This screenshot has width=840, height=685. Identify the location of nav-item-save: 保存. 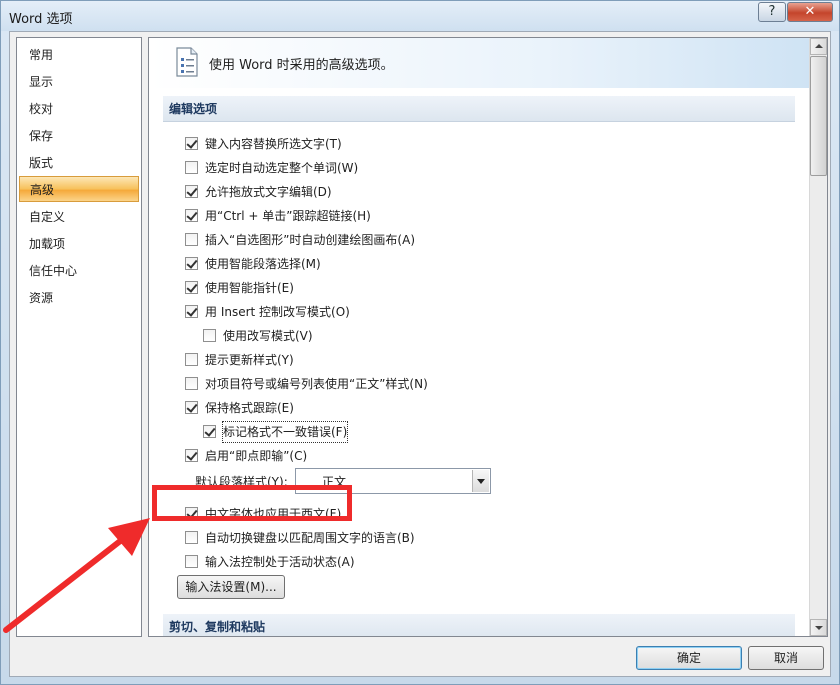
(79, 136).